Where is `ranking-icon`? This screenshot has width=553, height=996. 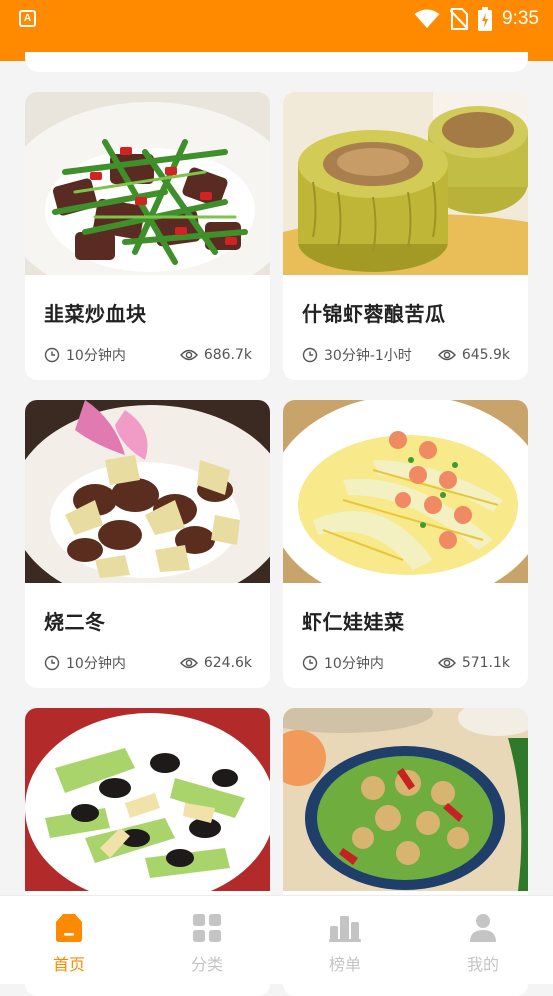
ranking-icon is located at coordinates (345, 928).